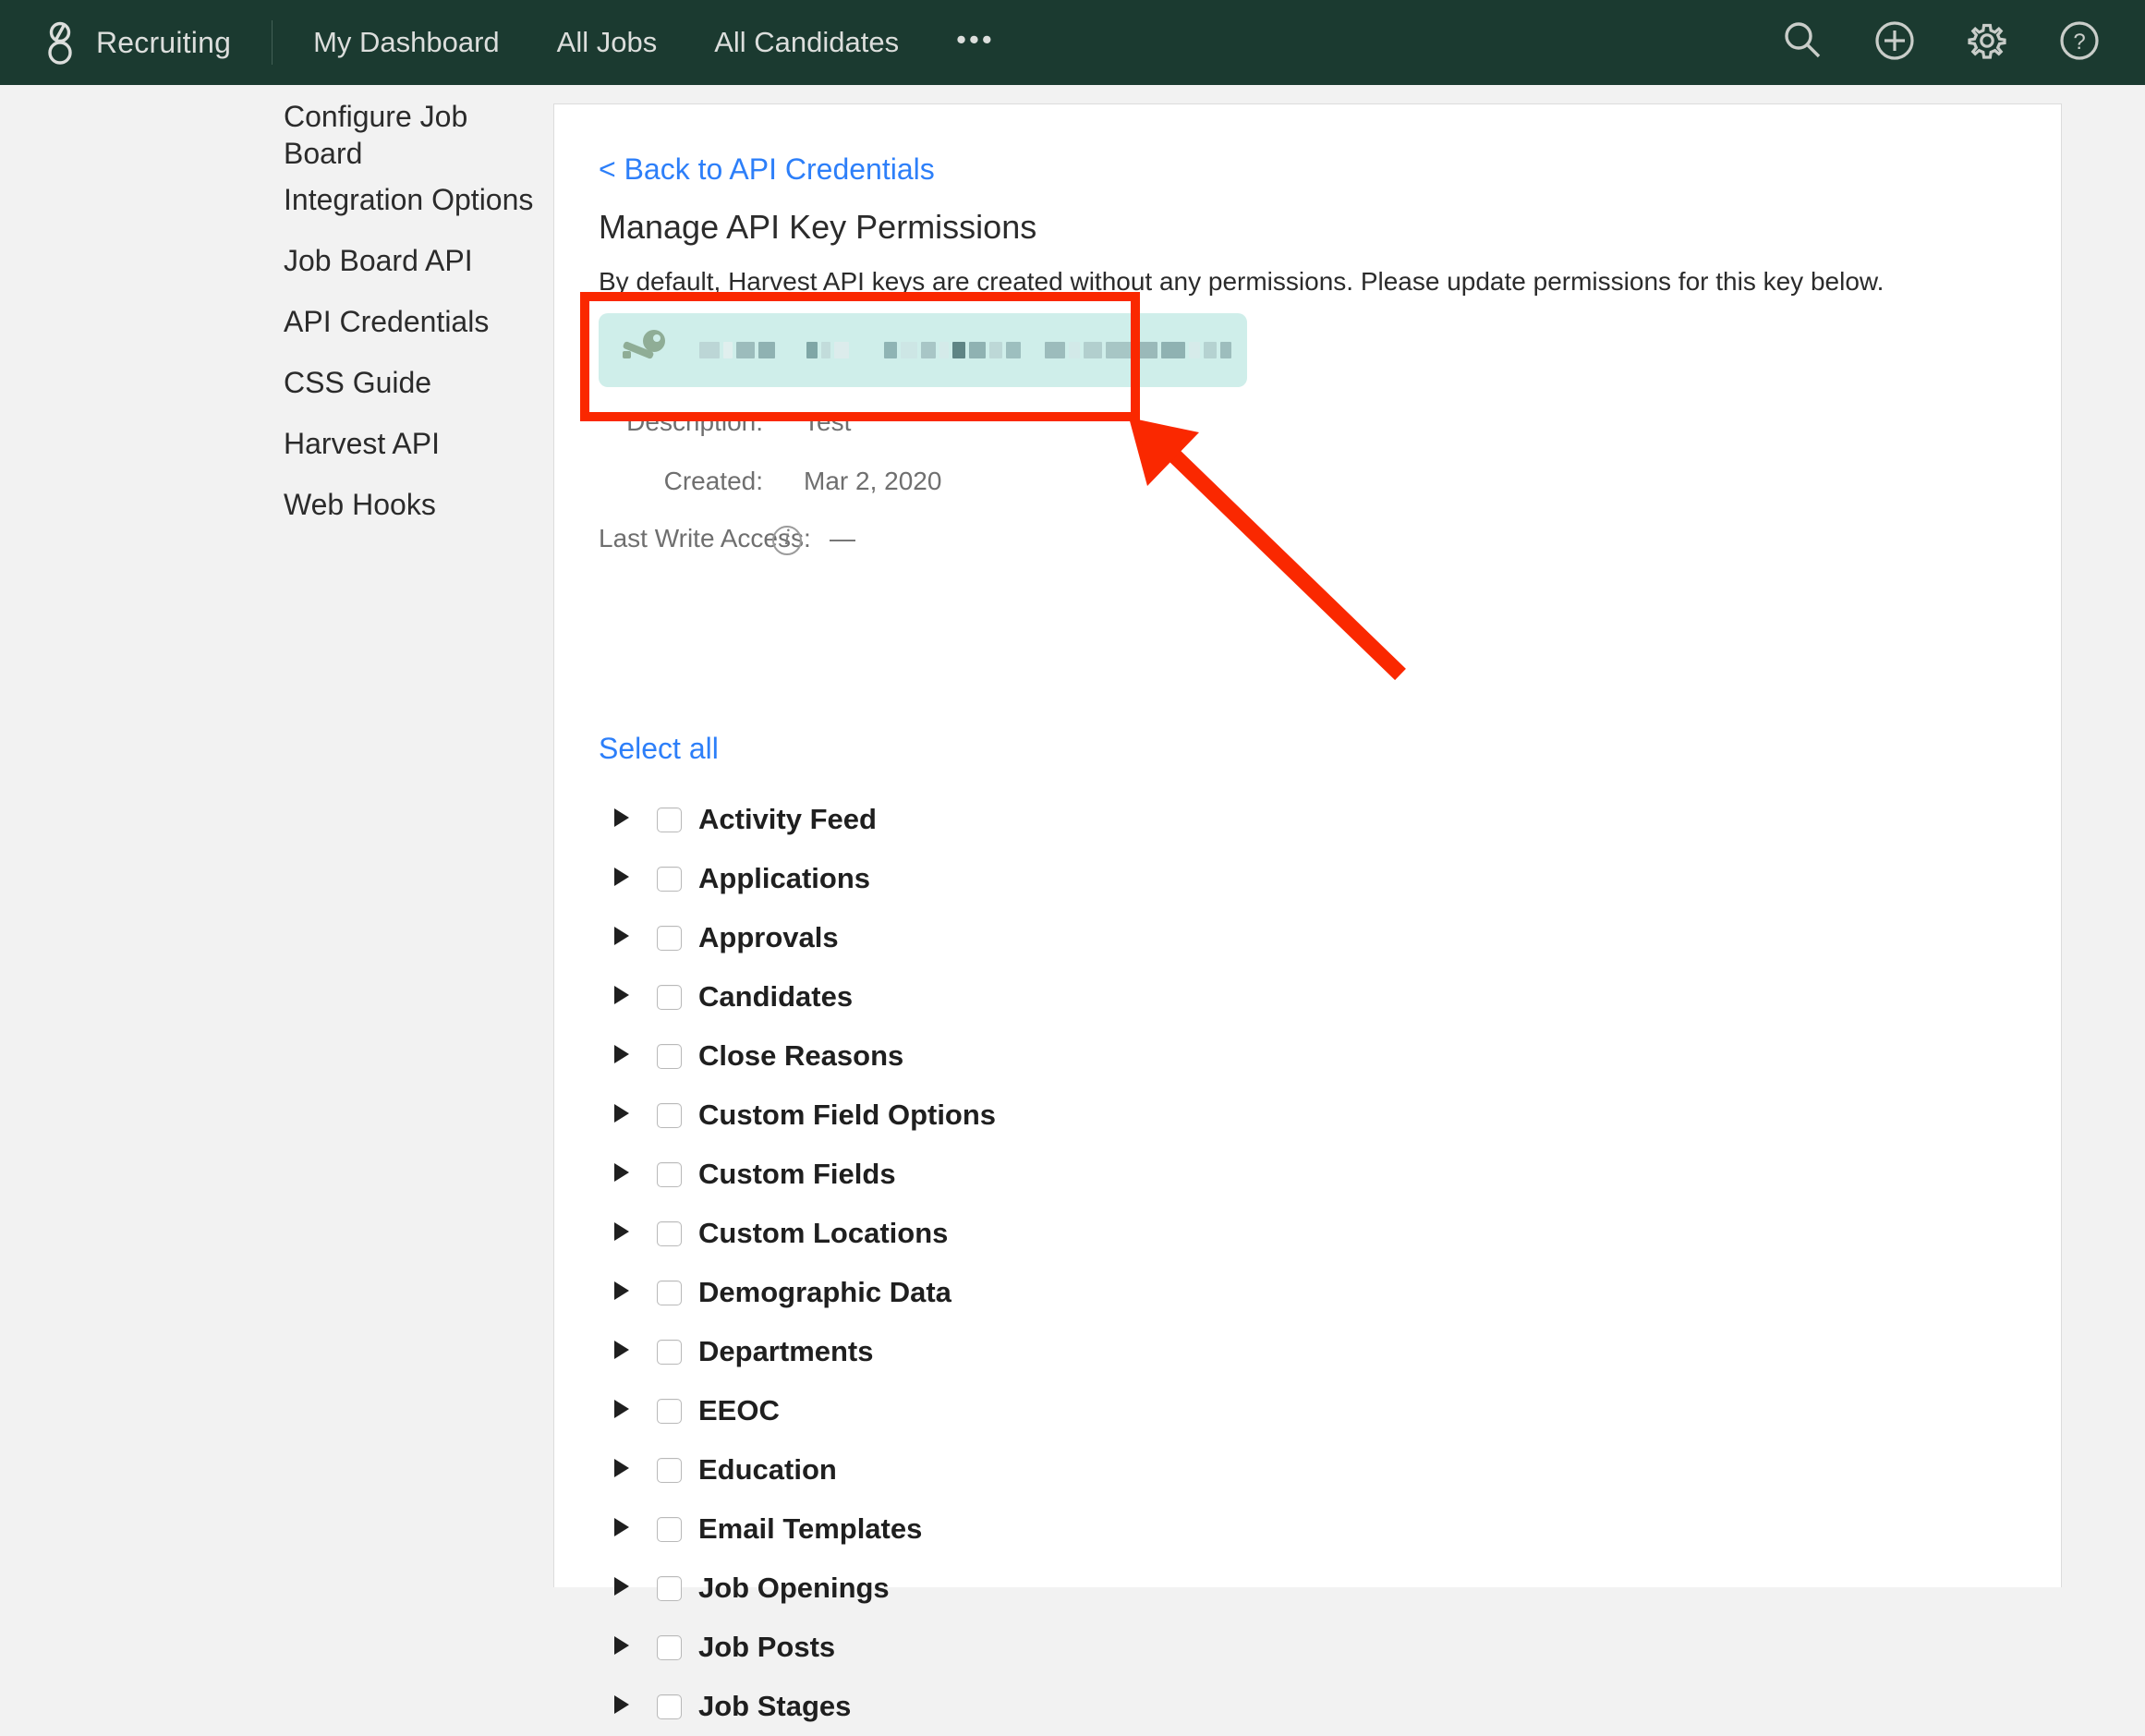  I want to click on permission-label: Custom Fields, so click(797, 1174).